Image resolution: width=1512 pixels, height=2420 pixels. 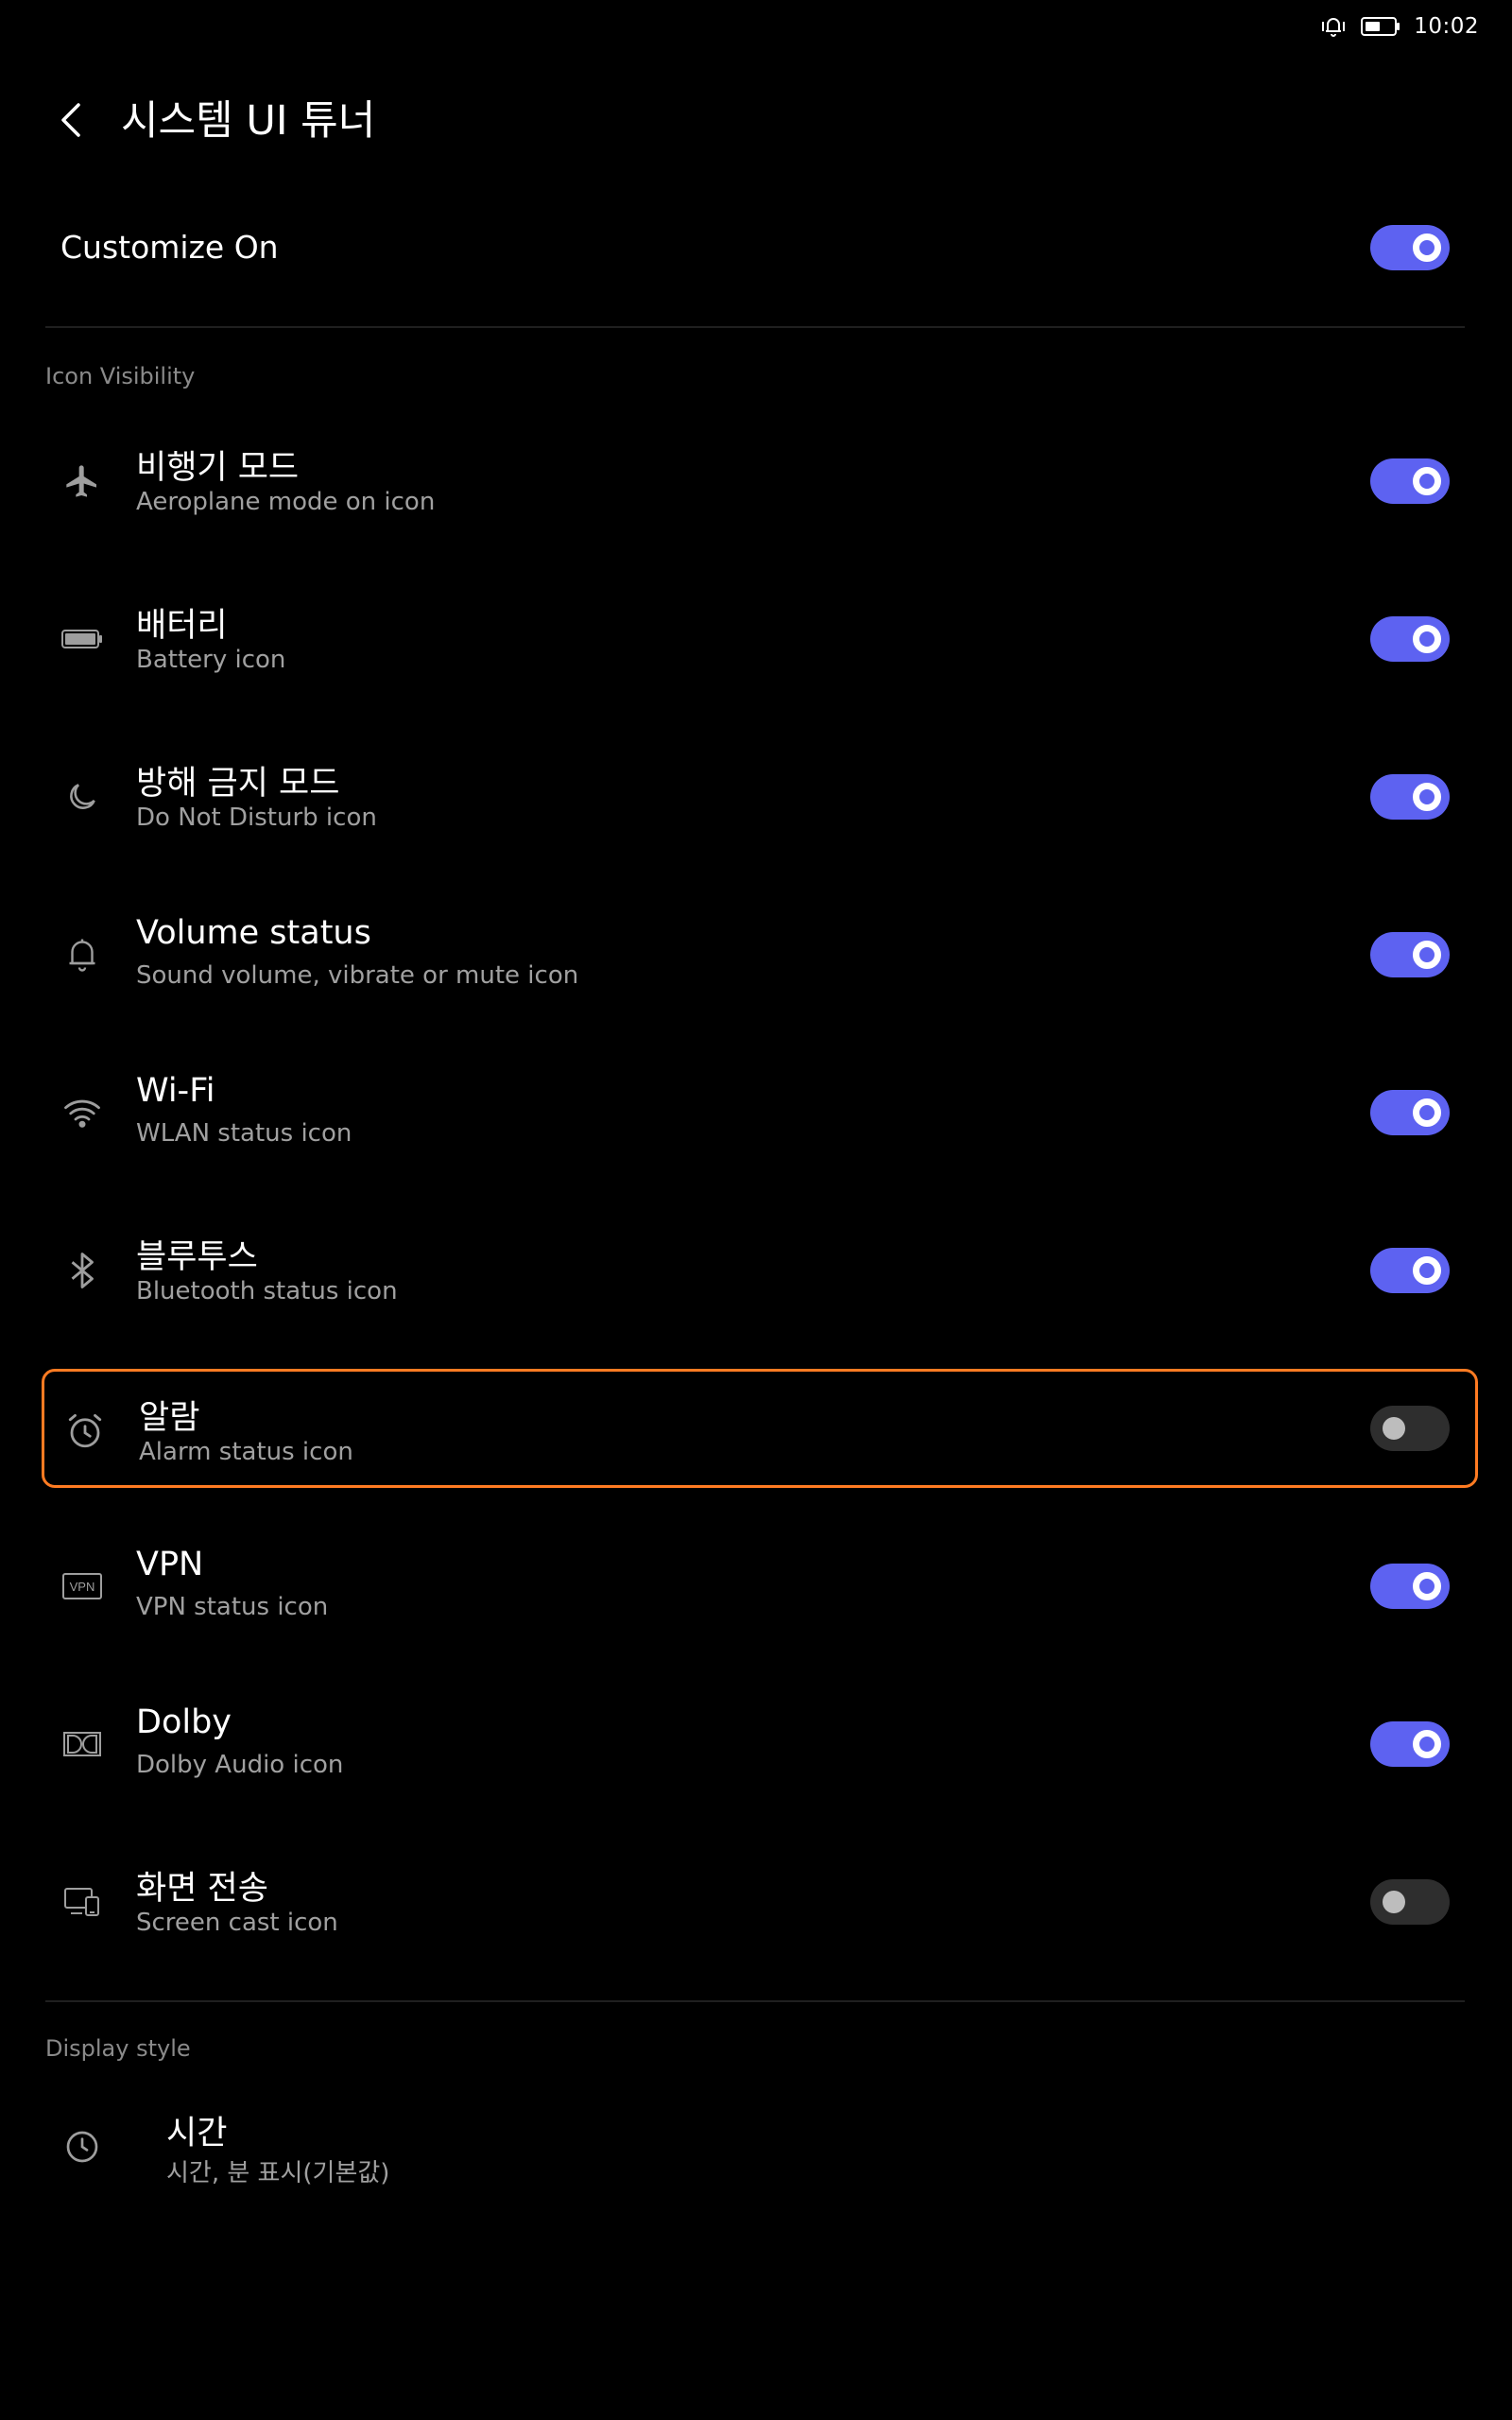 What do you see at coordinates (82, 1902) in the screenshot?
I see `screen-cast-icon` at bounding box center [82, 1902].